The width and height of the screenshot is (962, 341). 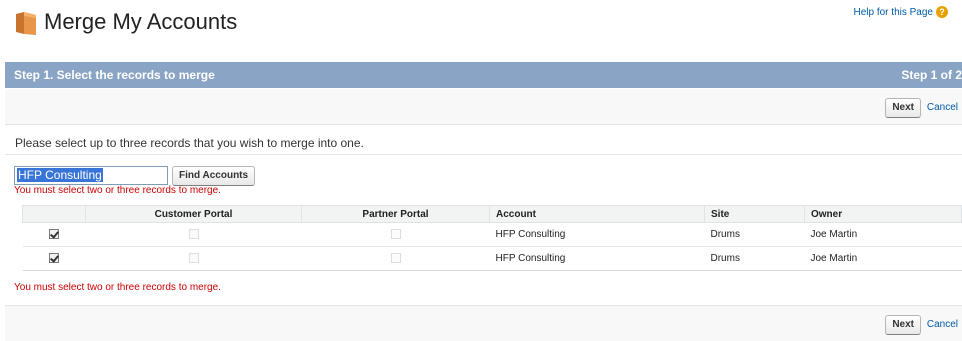 I want to click on column-header-owner: Owner, so click(x=883, y=214).